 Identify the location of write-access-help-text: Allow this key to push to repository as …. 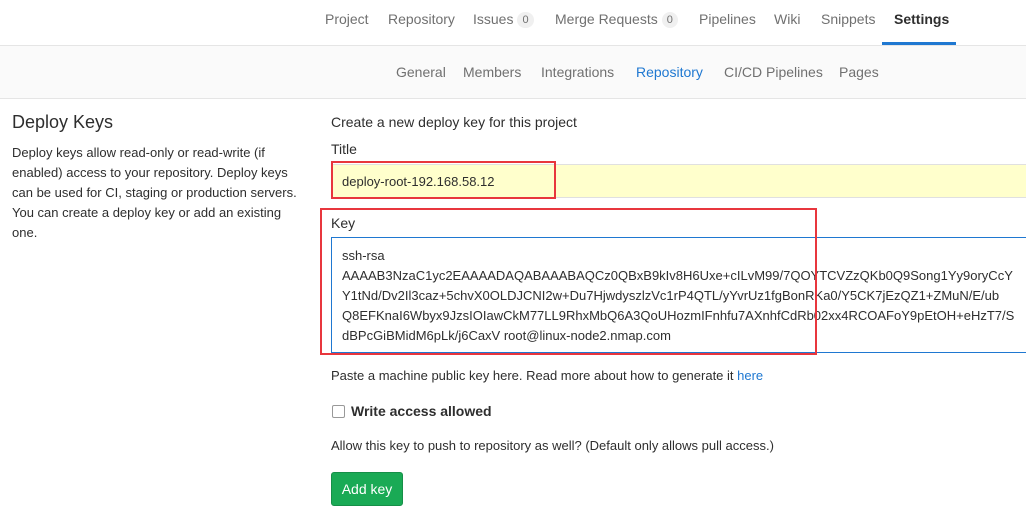
(552, 445).